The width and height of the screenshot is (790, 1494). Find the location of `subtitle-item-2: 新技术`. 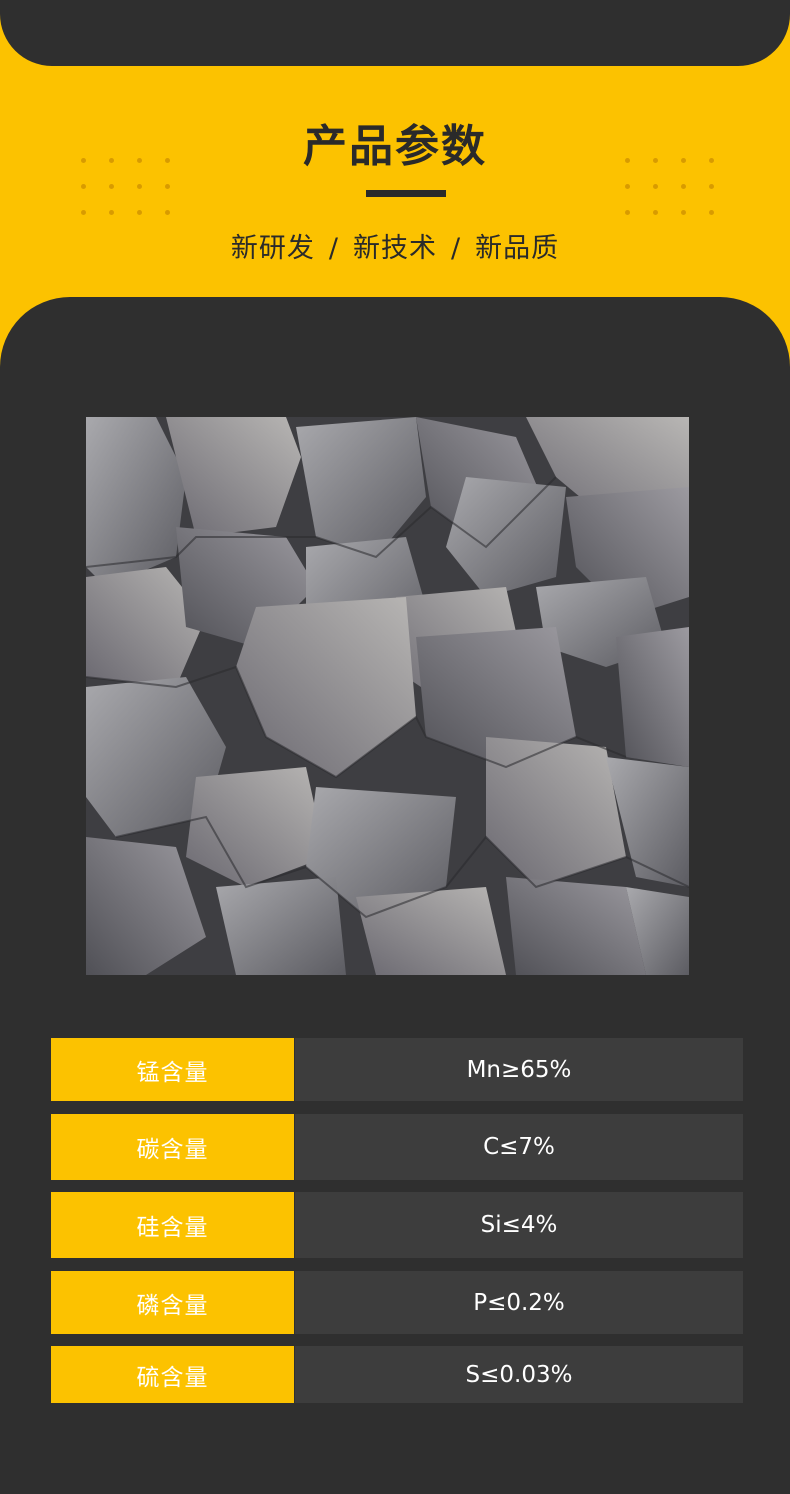

subtitle-item-2: 新技术 is located at coordinates (395, 248).